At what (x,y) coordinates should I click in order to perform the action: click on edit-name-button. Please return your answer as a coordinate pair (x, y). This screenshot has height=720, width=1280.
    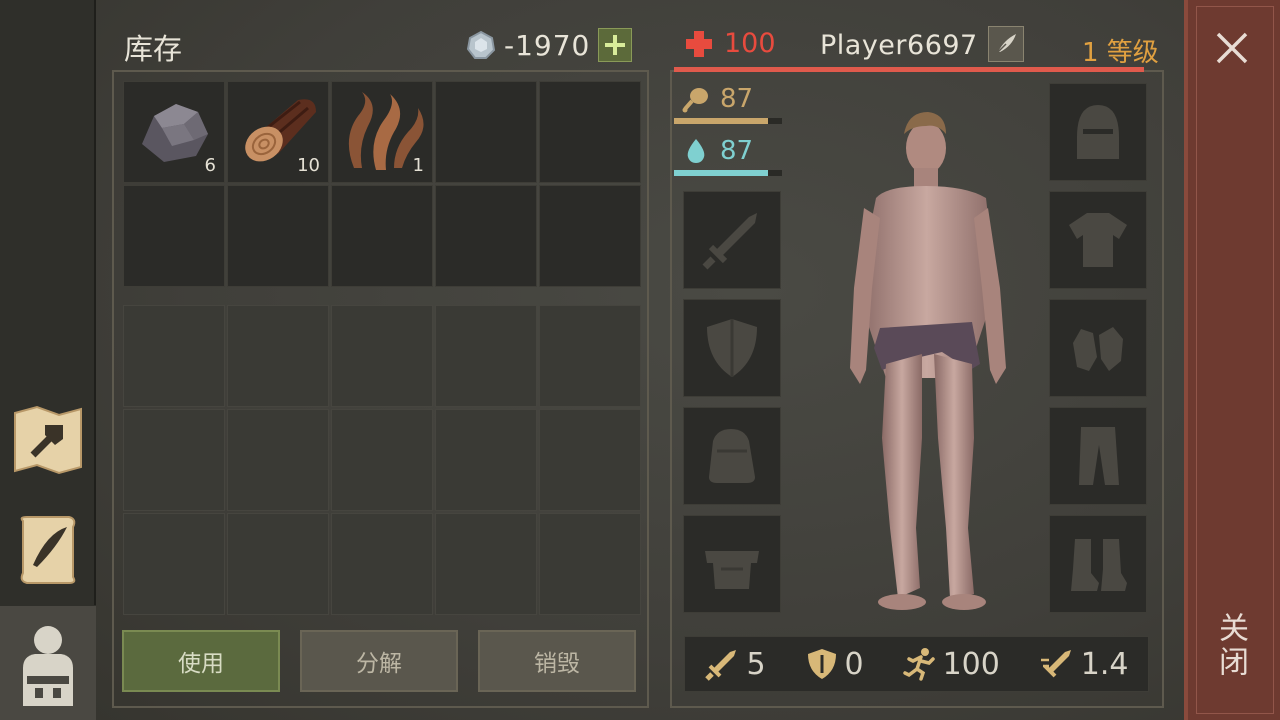
    Looking at the image, I should click on (1006, 44).